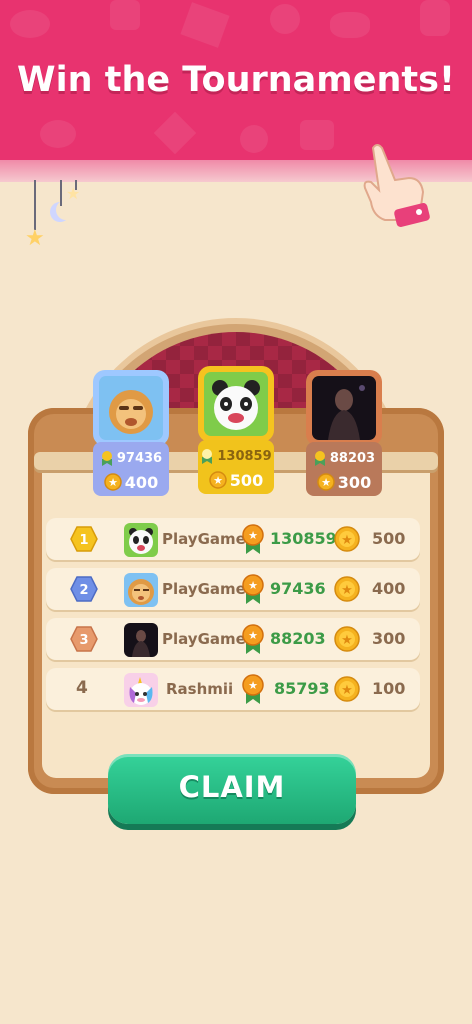 Image resolution: width=472 pixels, height=1024 pixels. What do you see at coordinates (354, 482) in the screenshot?
I see `podium-reward: 300` at bounding box center [354, 482].